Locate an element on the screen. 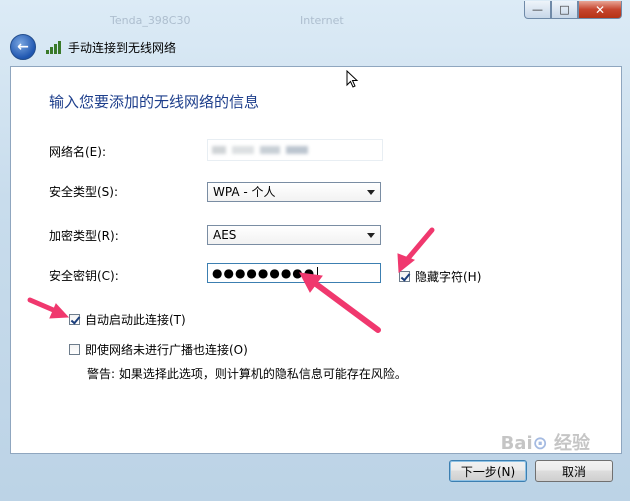 This screenshot has width=630, height=501. text-caret is located at coordinates (318, 273).